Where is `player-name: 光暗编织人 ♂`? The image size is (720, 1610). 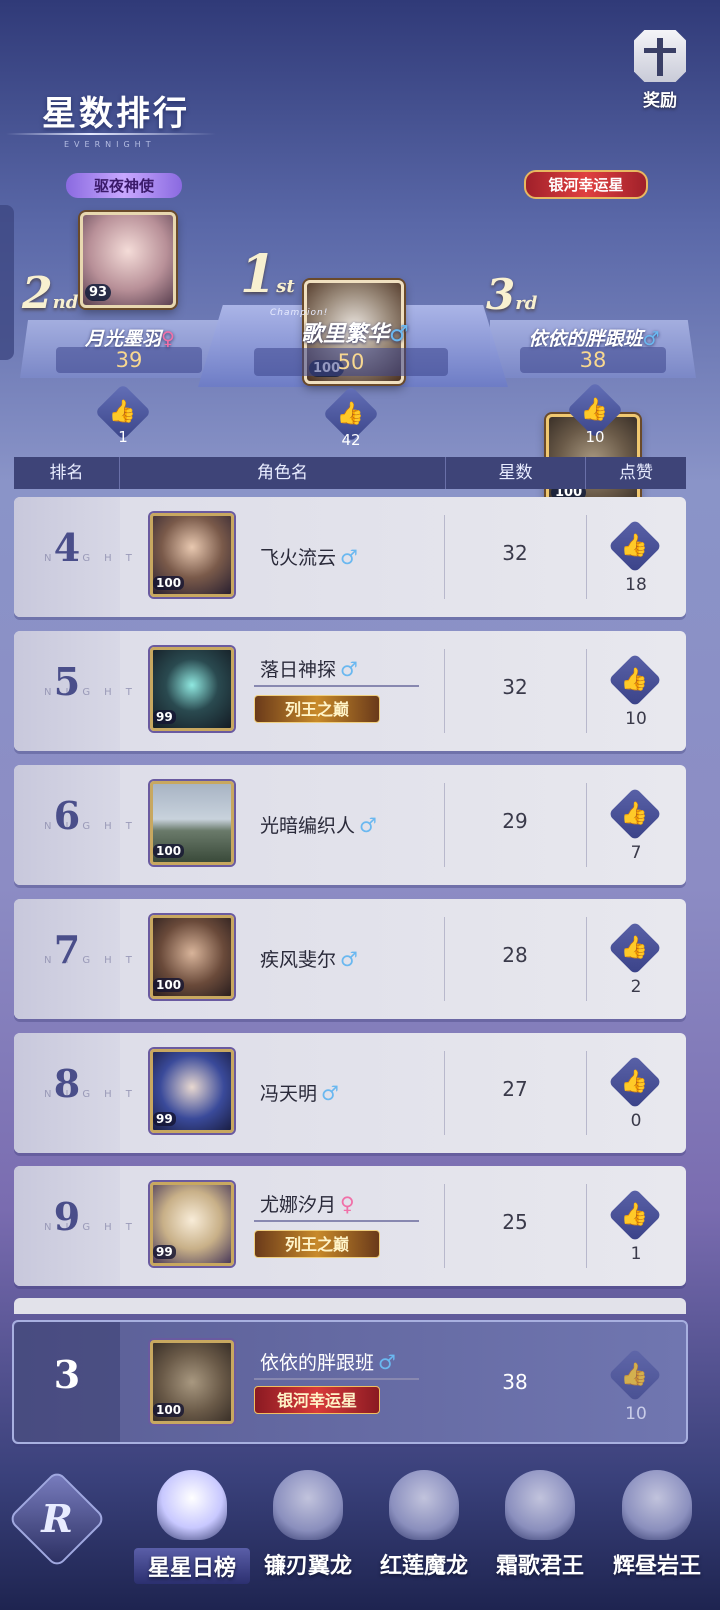 player-name: 光暗编织人 ♂ is located at coordinates (318, 825).